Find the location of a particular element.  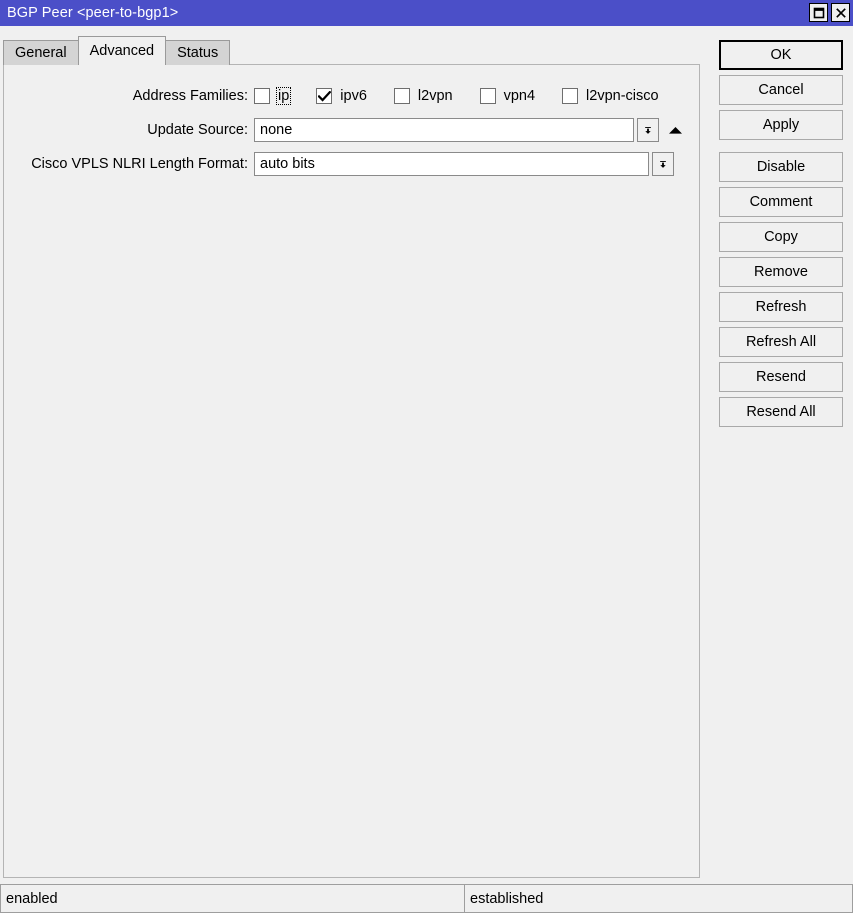

cisco-vpls-nlri-row: Cisco VPLS NLRI Length Format: auto bits is located at coordinates (352, 164).